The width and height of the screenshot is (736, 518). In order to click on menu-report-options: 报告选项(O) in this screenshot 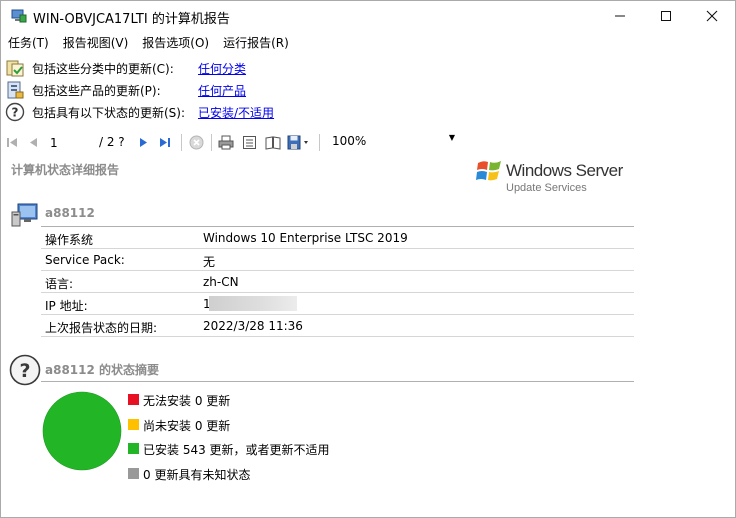, I will do `click(175, 42)`.